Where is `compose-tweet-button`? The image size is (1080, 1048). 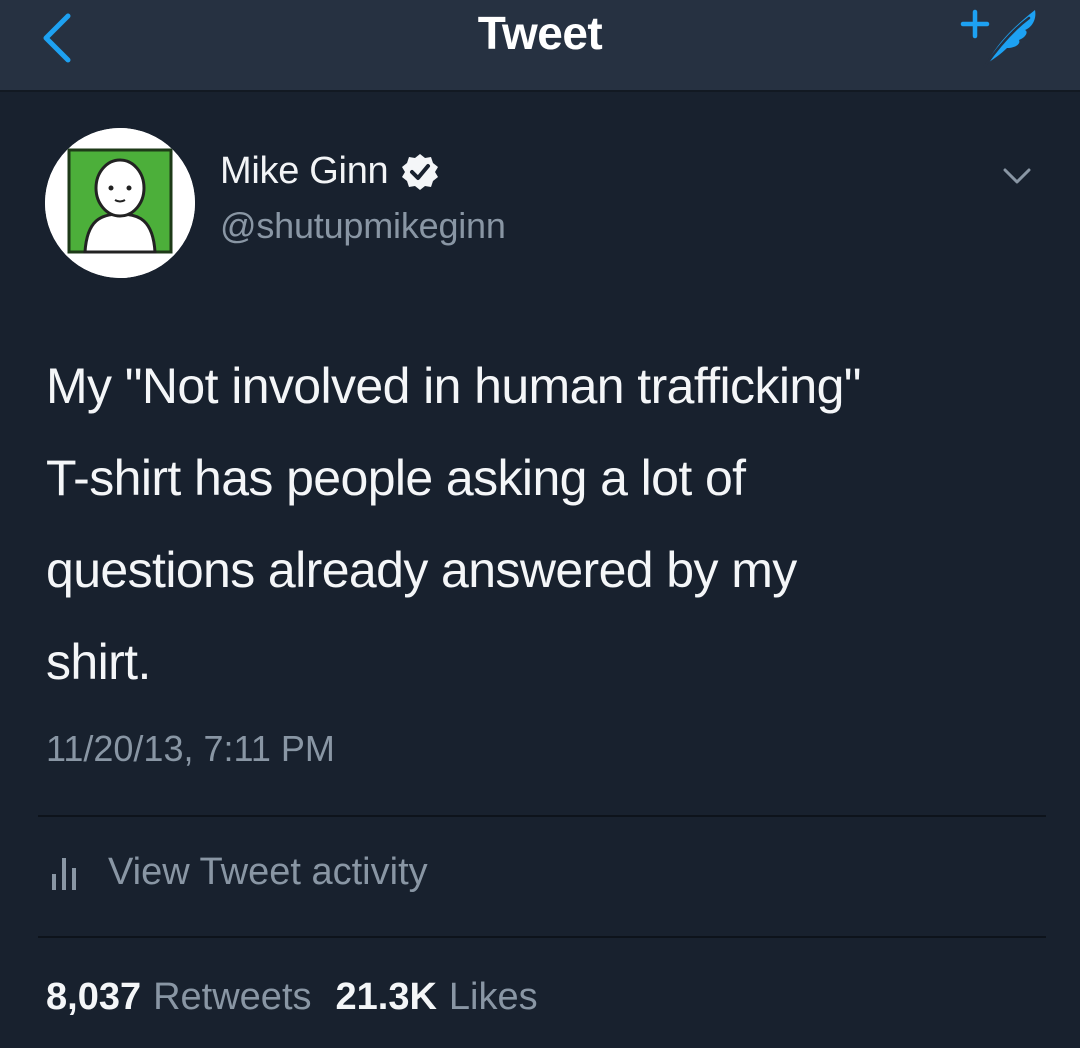 compose-tweet-button is located at coordinates (1000, 37).